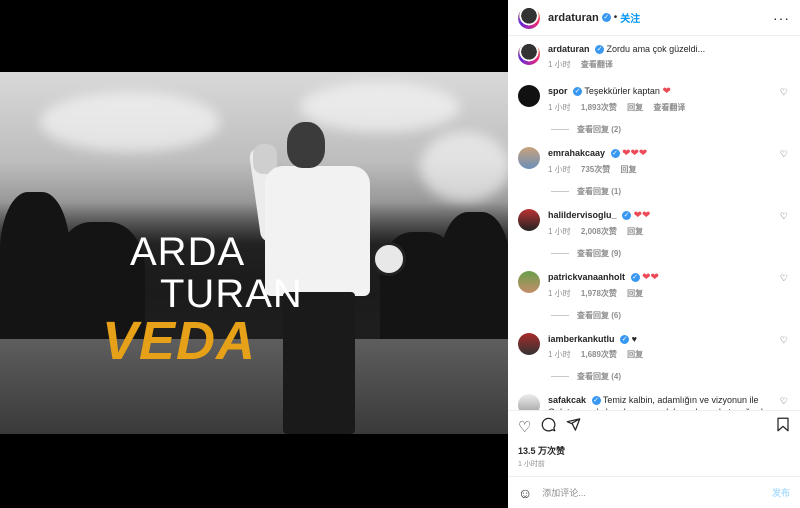  I want to click on list-item: iamberkankutlu ✓ ♥ 1 小时 1,689次赞 回复 ♡, so click(654, 347).